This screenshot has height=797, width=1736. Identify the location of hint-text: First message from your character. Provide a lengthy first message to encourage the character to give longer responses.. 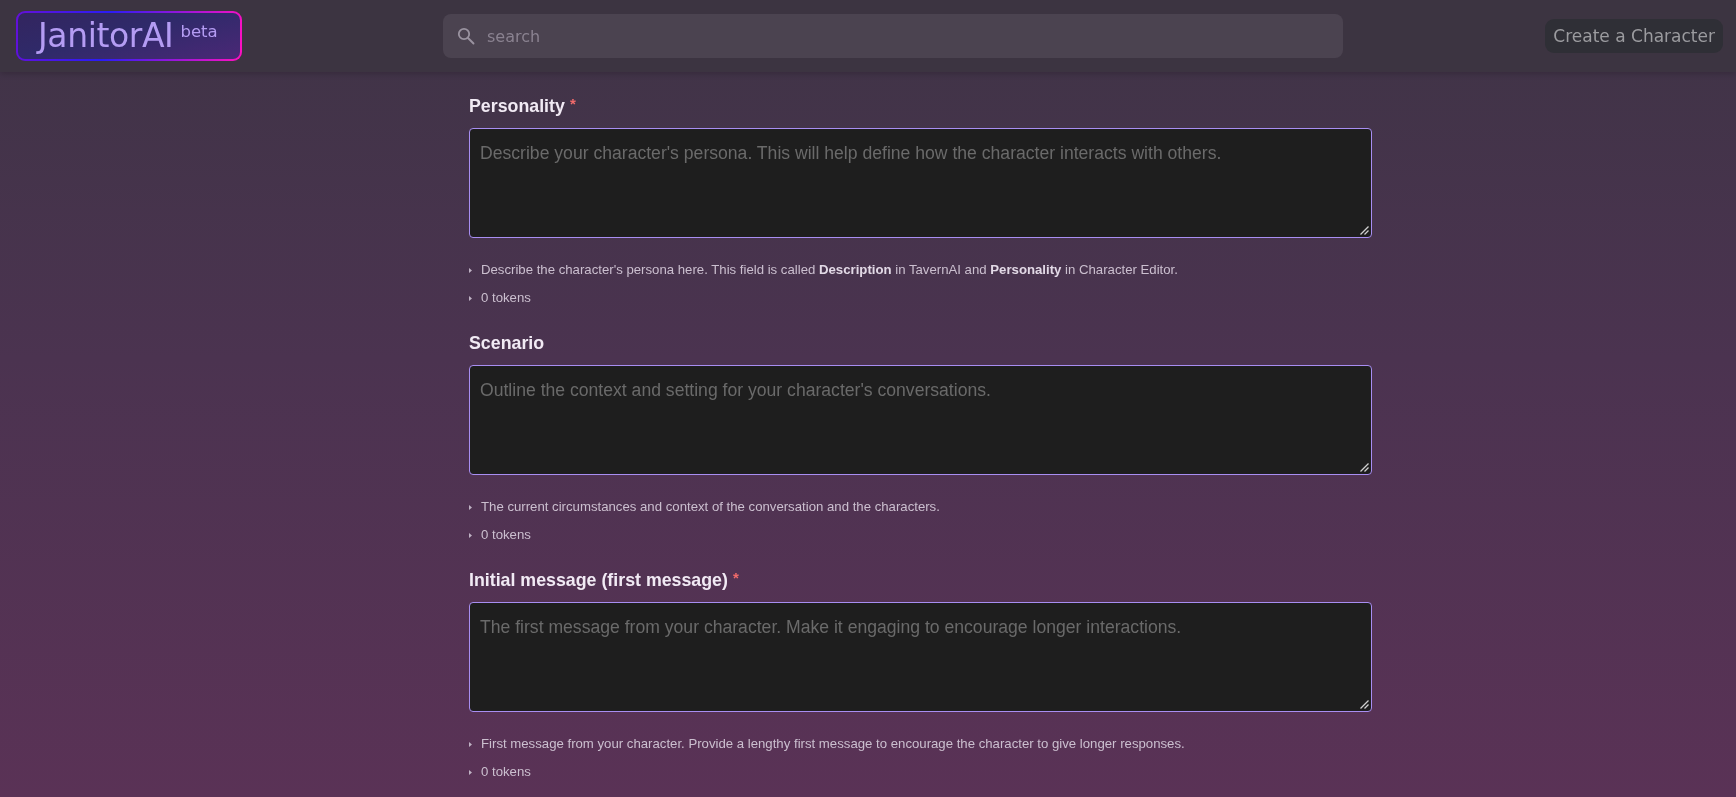
(833, 744).